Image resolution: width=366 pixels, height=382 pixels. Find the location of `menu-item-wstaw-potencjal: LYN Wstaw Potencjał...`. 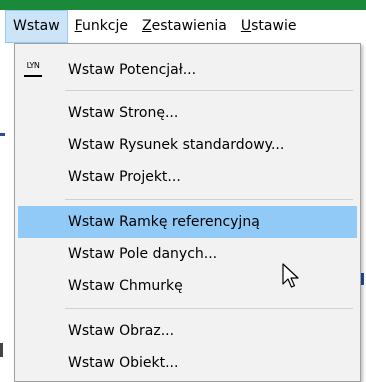

menu-item-wstaw-potencjal: LYN Wstaw Potencjał... is located at coordinates (187, 70).